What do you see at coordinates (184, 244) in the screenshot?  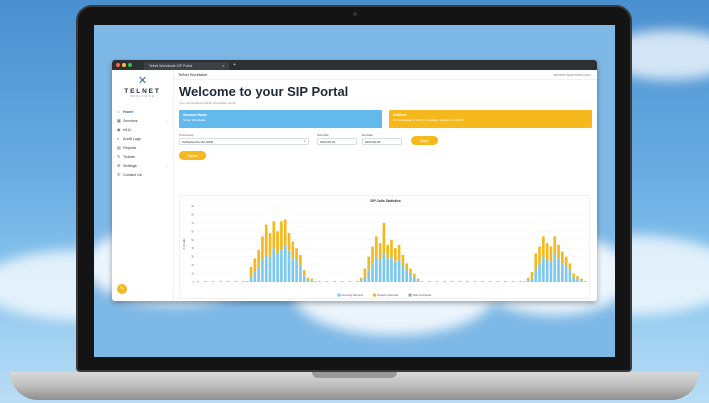 I see `y-axis-label: # of Calls` at bounding box center [184, 244].